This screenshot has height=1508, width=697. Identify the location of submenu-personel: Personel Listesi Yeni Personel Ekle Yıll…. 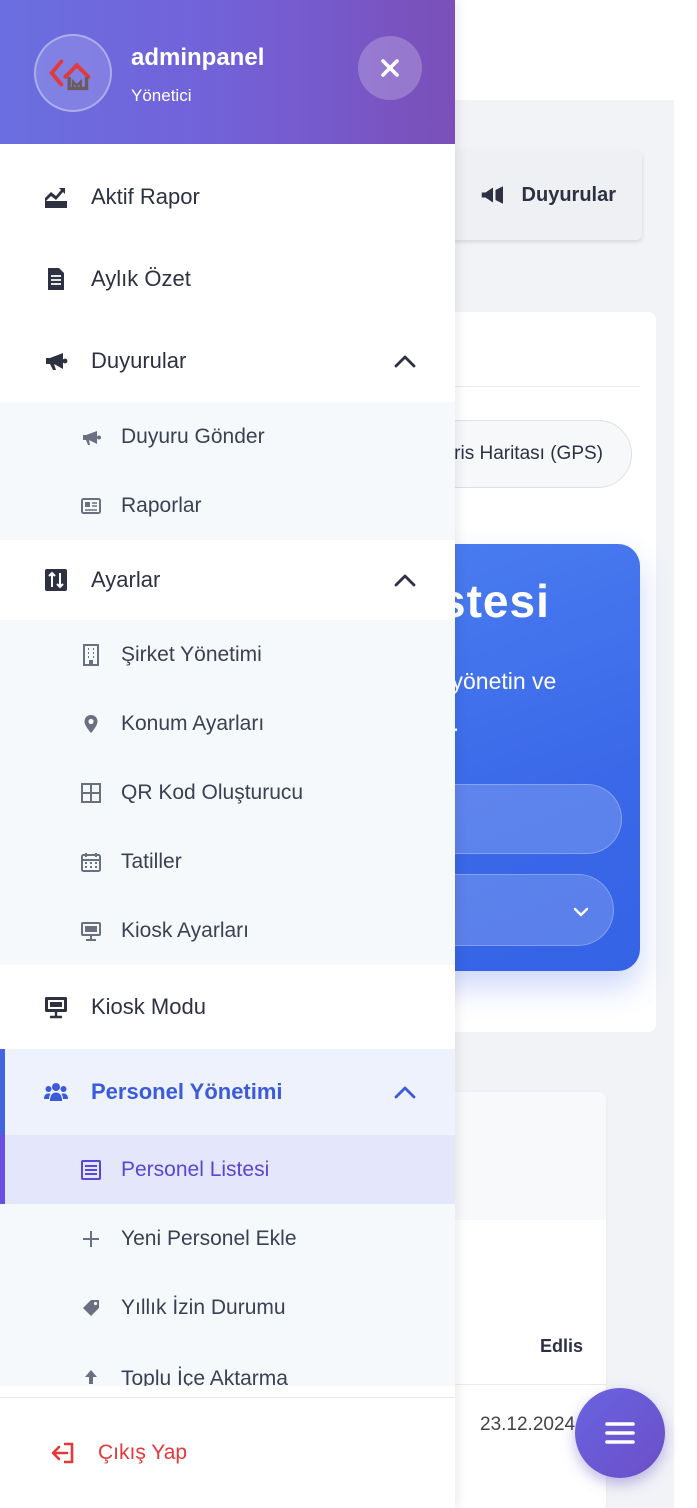
(227, 1260).